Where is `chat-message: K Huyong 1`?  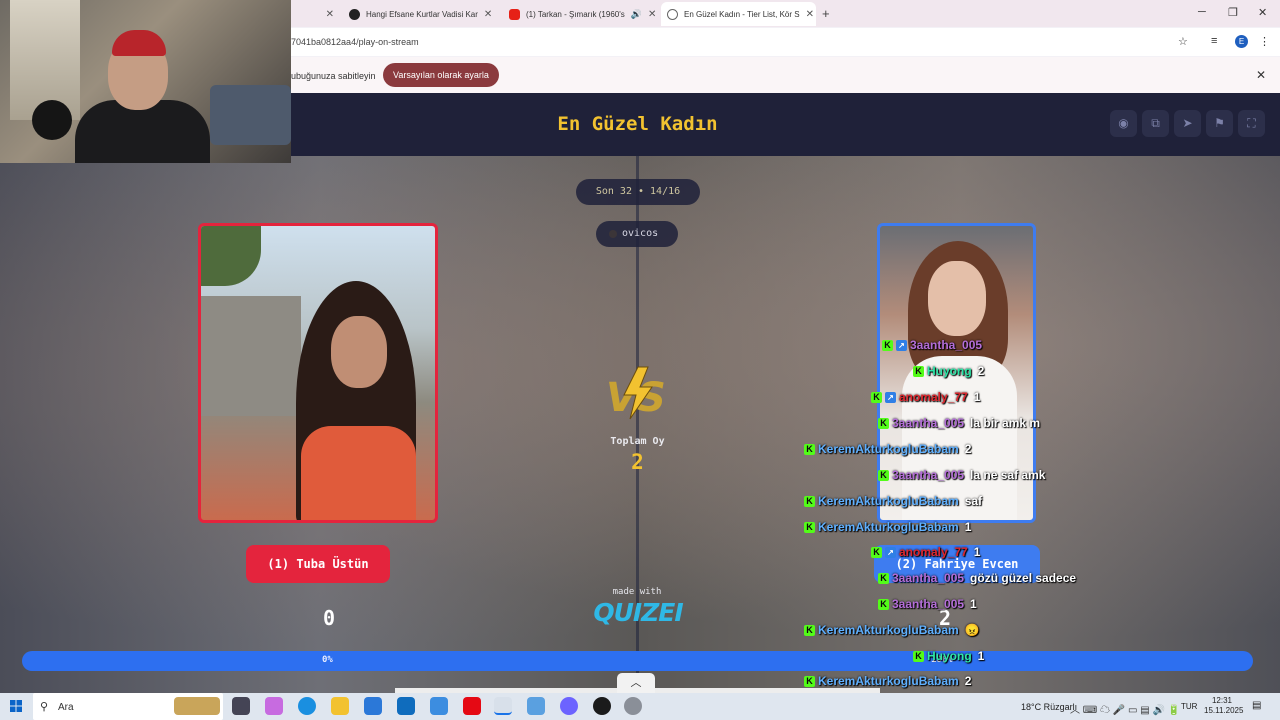
chat-message: K Huyong 1 is located at coordinates (948, 656).